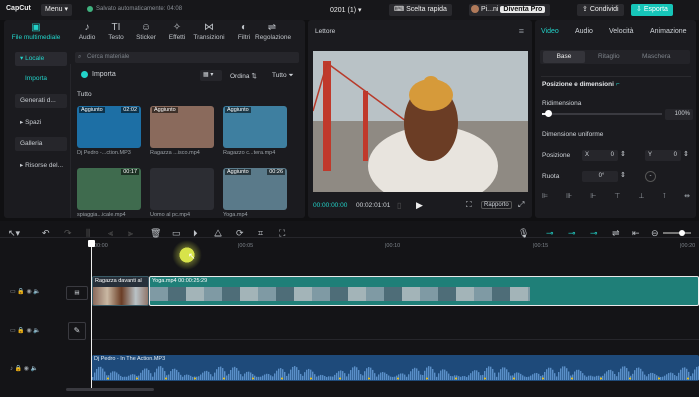  Describe the element at coordinates (104, 74) in the screenshot. I see `import-label: Importa` at that location.